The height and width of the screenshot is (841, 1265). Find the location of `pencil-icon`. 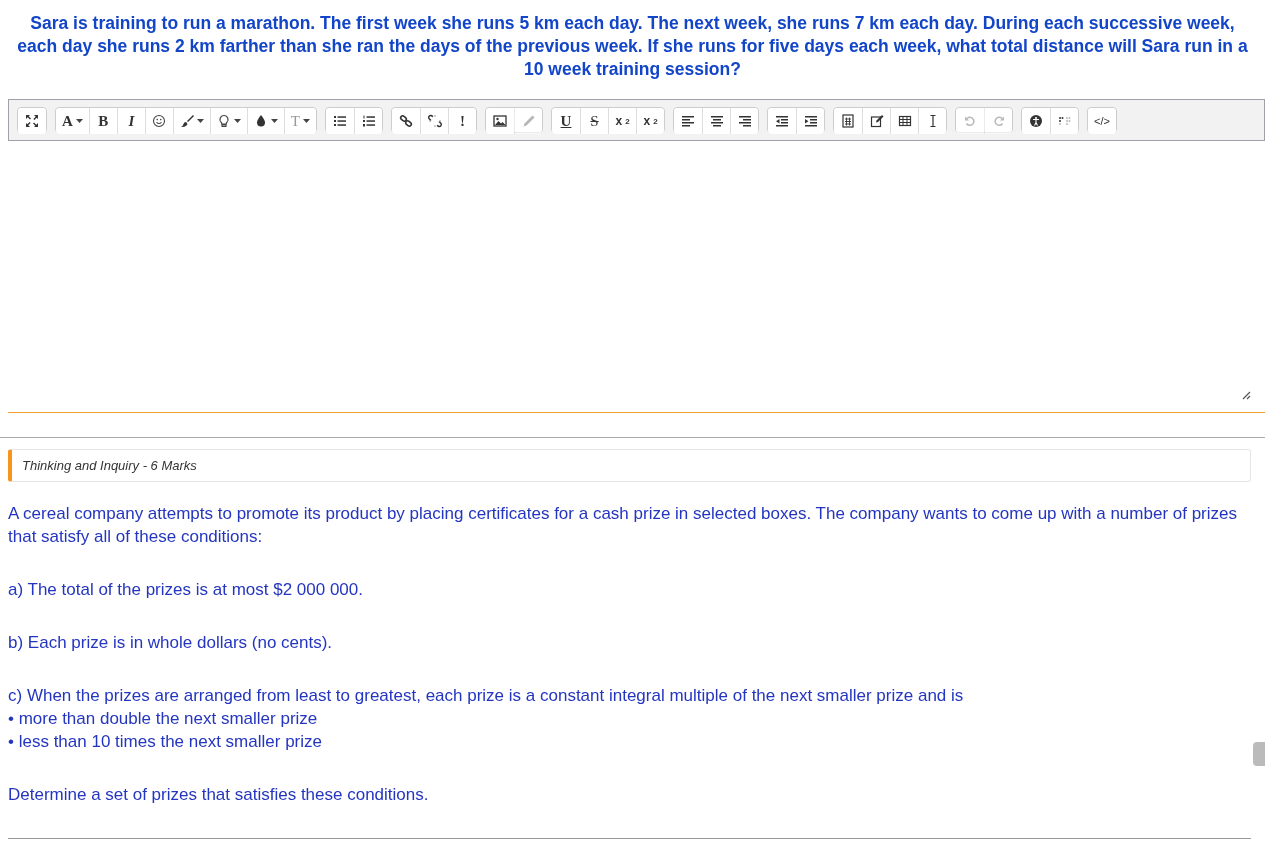

pencil-icon is located at coordinates (528, 121).